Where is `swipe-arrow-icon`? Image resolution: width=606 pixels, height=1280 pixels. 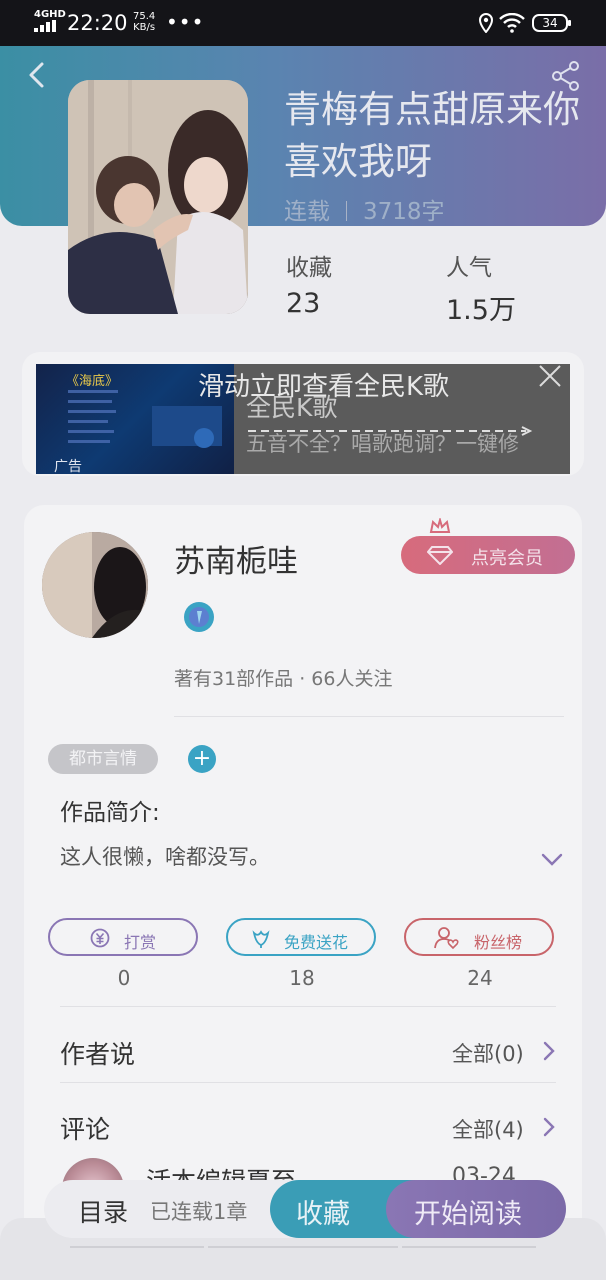 swipe-arrow-icon is located at coordinates (390, 431).